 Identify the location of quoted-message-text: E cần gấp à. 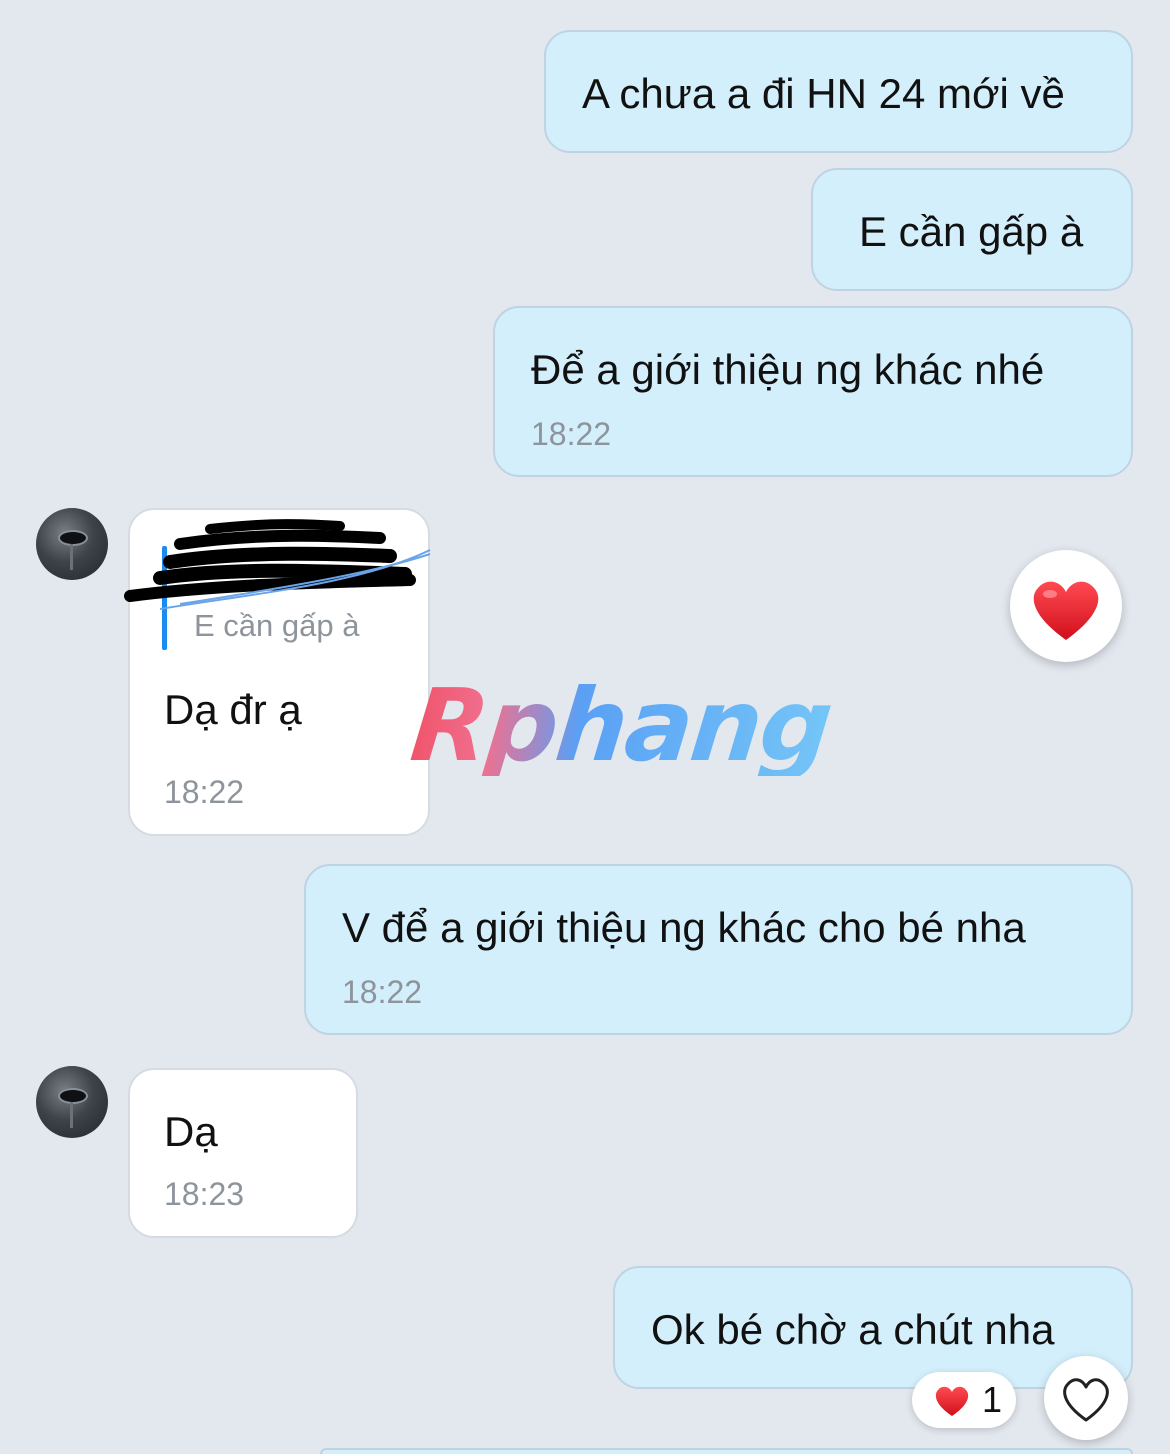
(277, 625).